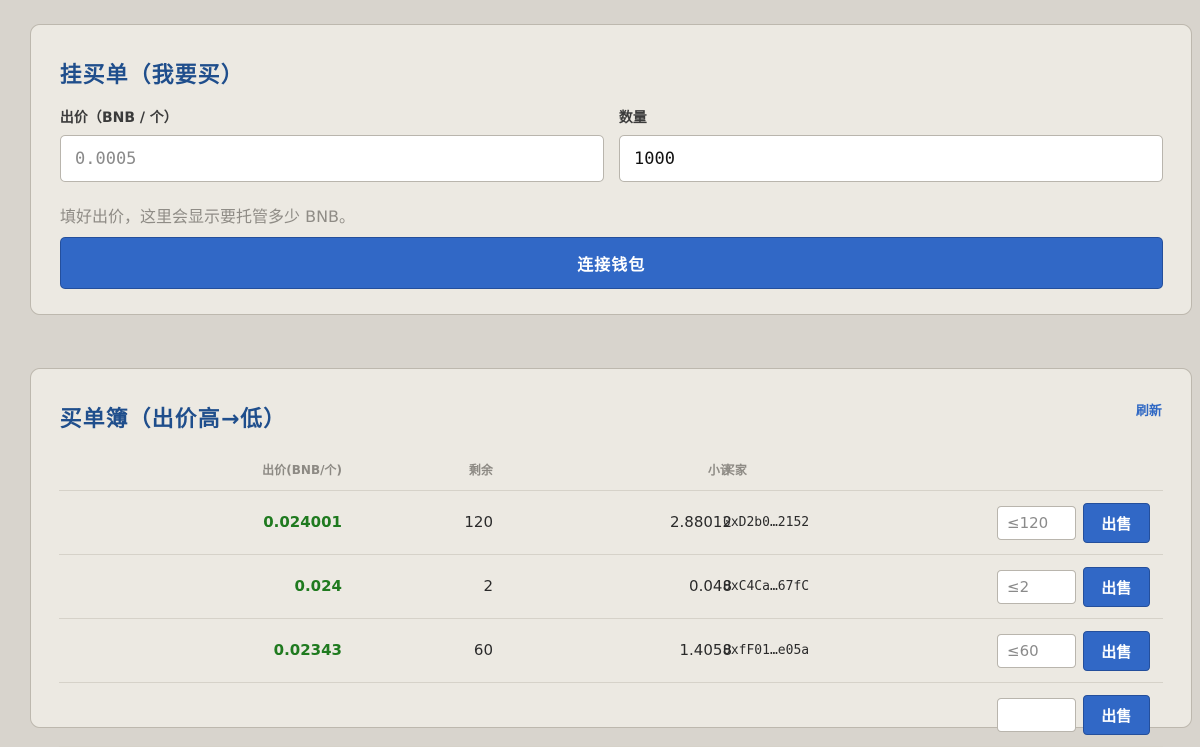 This screenshot has height=747, width=1200. What do you see at coordinates (208, 216) in the screenshot?
I see `escrow-hint: 填好出价，这里会显示要托管多少 BNB。` at bounding box center [208, 216].